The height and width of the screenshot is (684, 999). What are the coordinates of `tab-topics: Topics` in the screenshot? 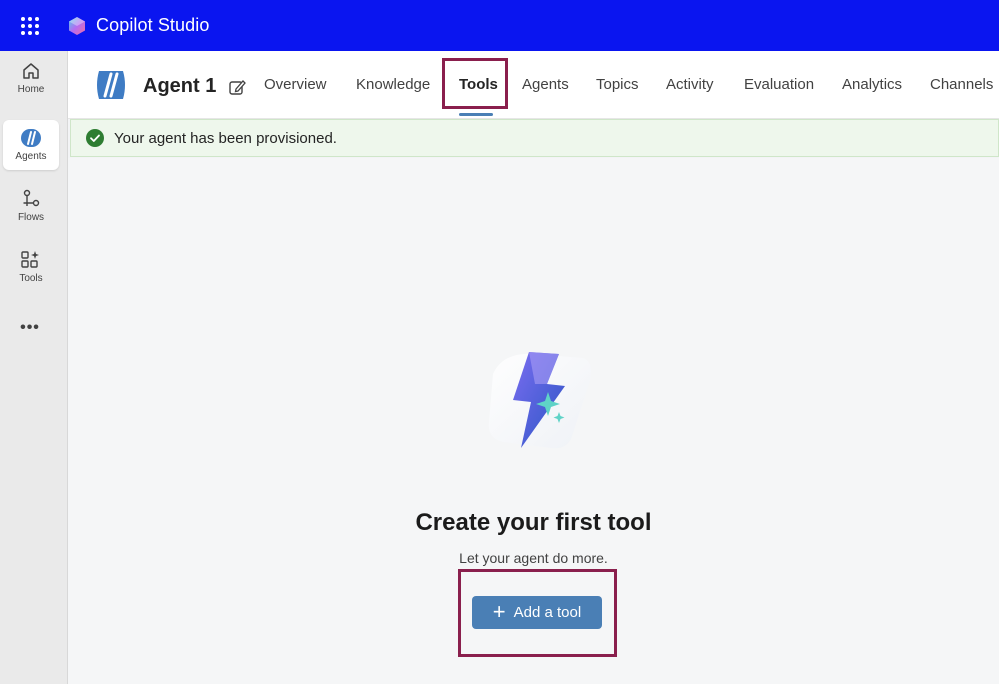 It's located at (617, 84).